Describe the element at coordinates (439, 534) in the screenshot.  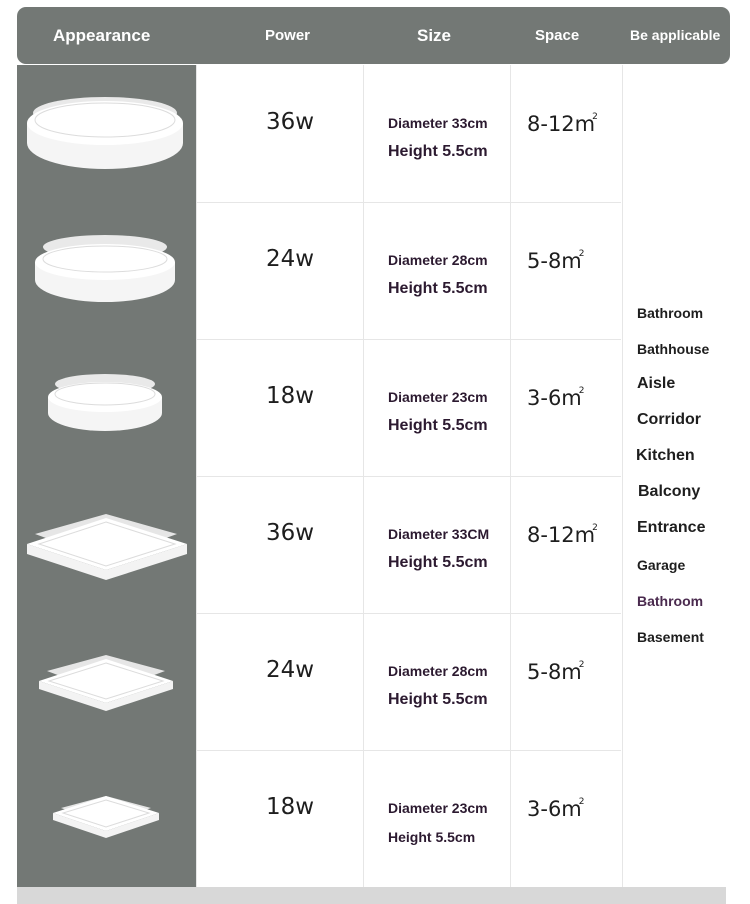
I see `diameter-value: Diameter 33CM` at that location.